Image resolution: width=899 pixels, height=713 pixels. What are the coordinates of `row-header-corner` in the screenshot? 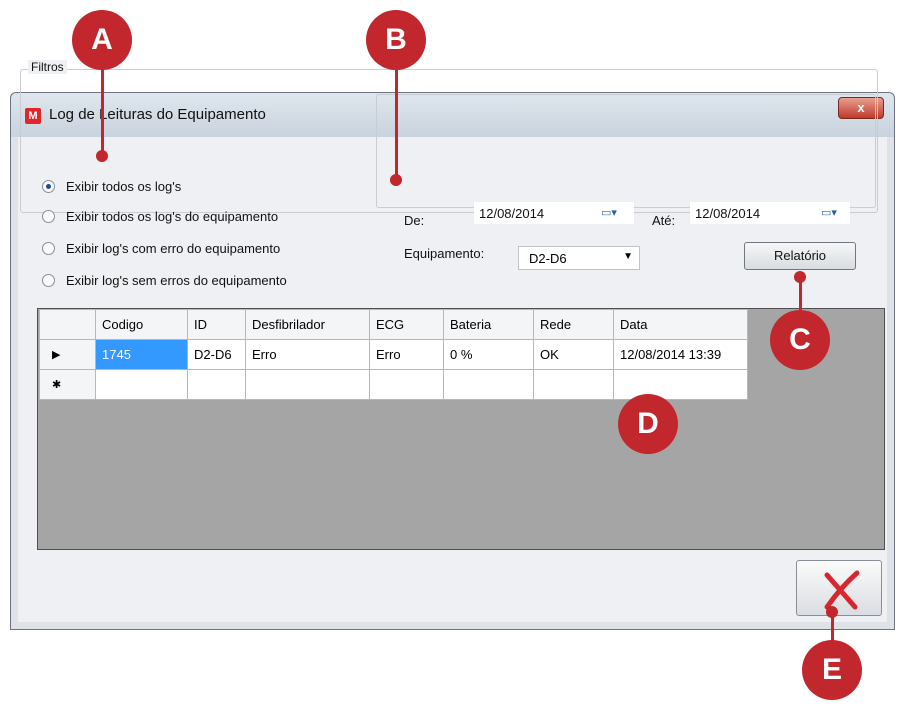 It's located at (67, 324).